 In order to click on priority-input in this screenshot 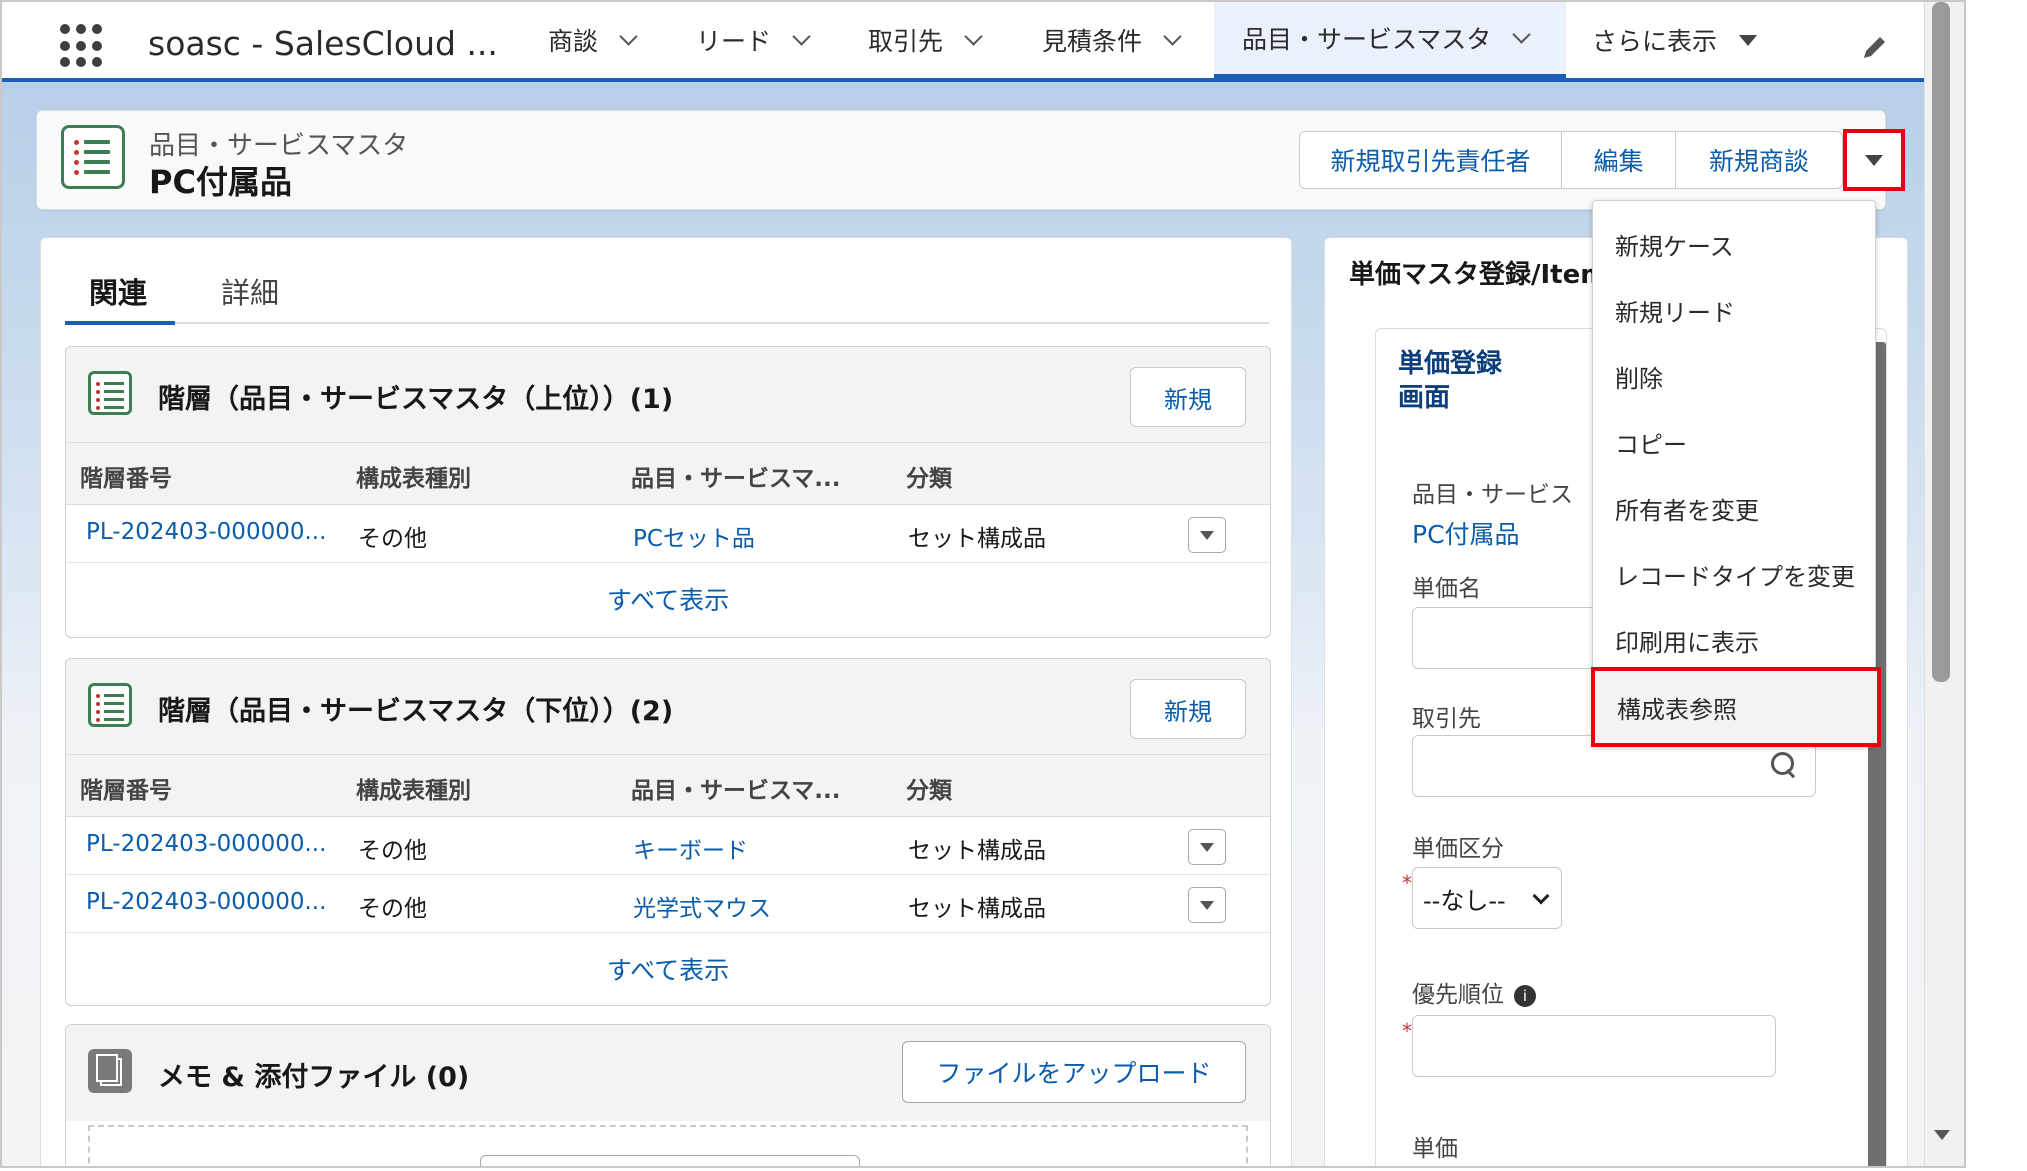, I will do `click(1594, 1046)`.